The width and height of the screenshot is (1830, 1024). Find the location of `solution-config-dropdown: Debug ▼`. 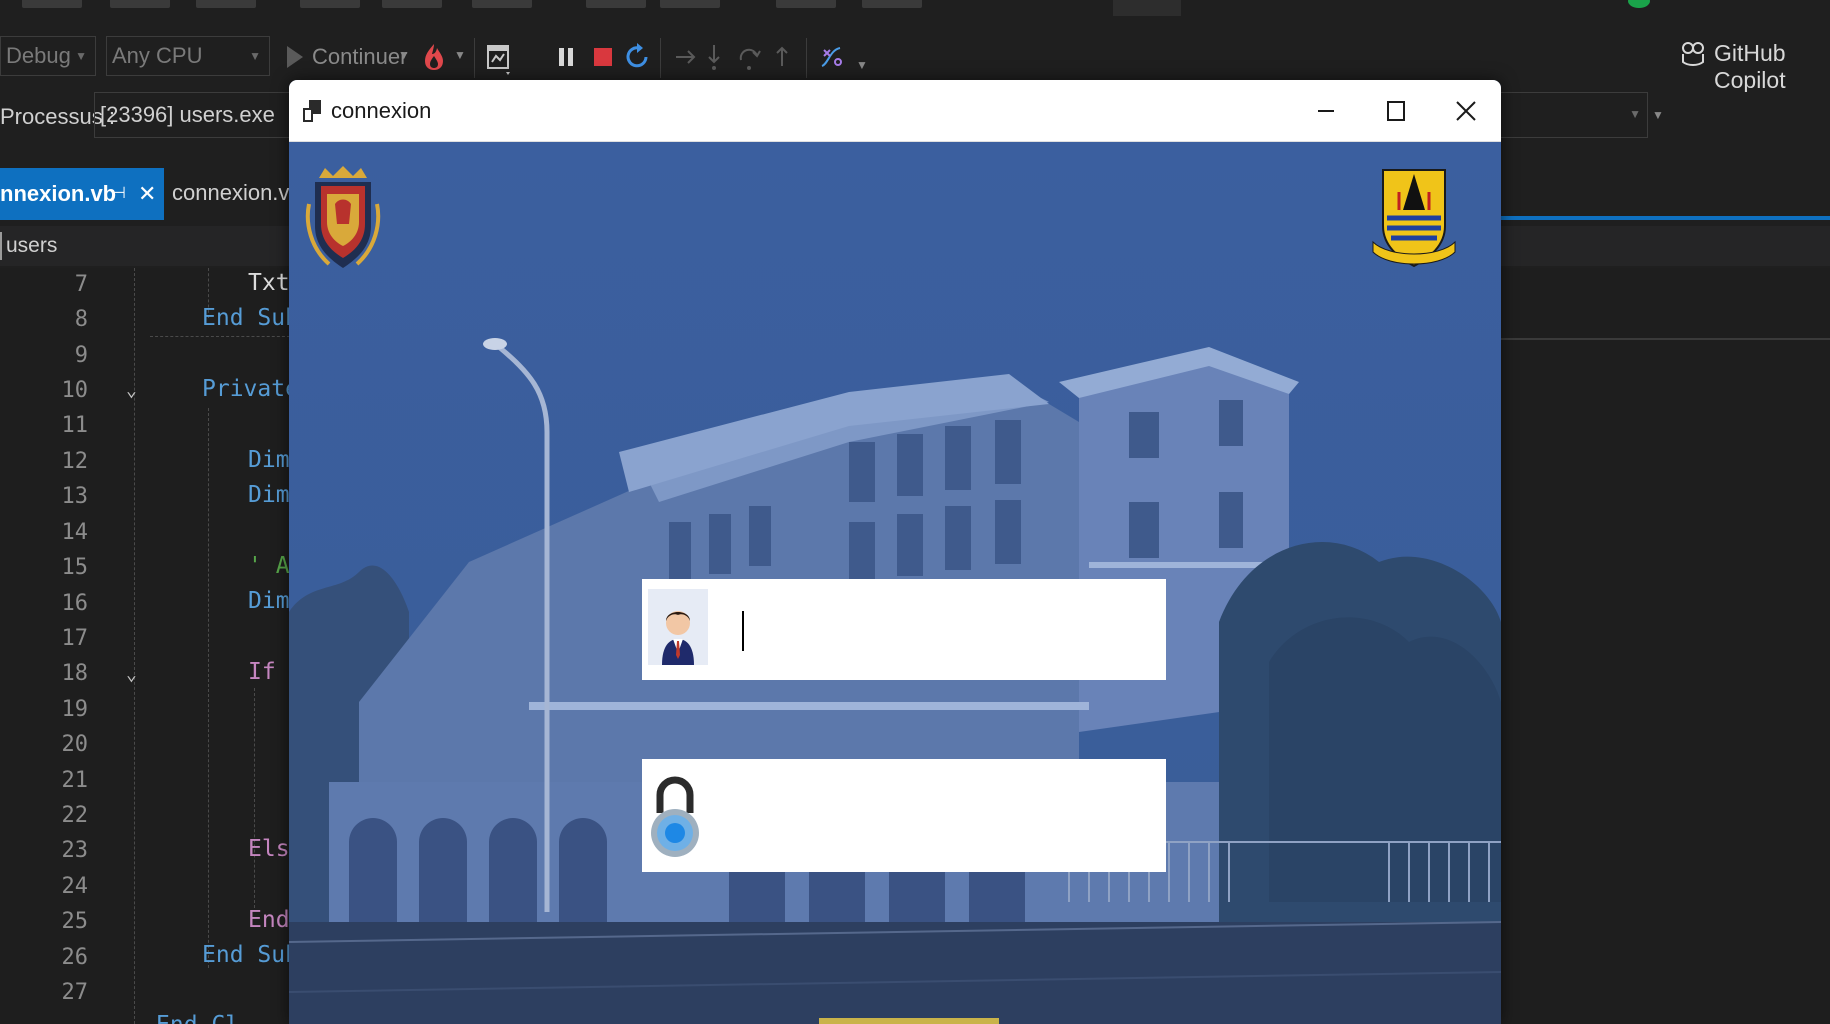

solution-config-dropdown: Debug ▼ is located at coordinates (48, 56).